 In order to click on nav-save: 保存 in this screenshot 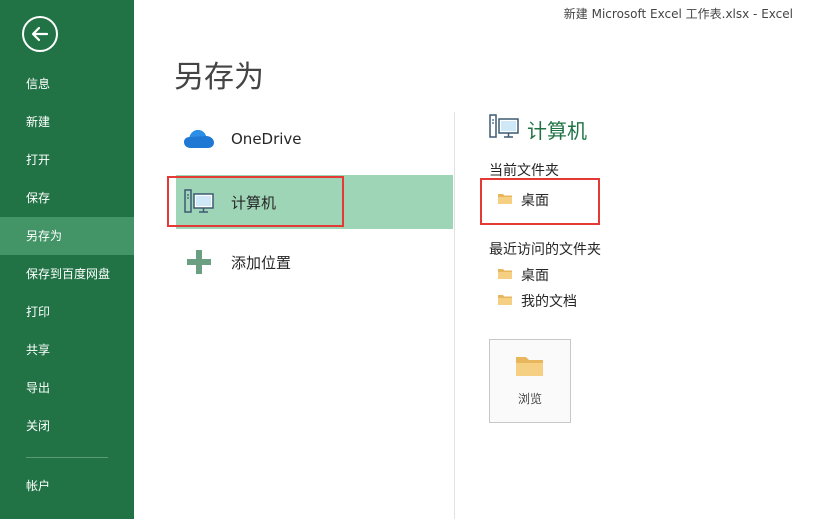, I will do `click(67, 198)`.